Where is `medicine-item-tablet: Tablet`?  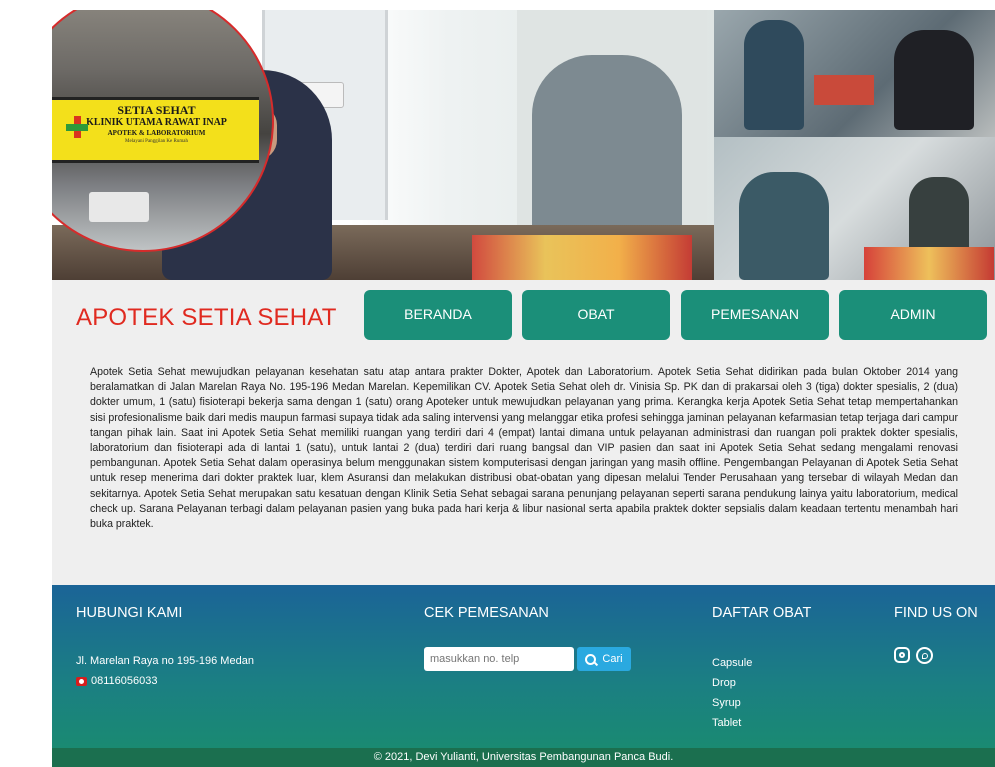 medicine-item-tablet: Tablet is located at coordinates (732, 723).